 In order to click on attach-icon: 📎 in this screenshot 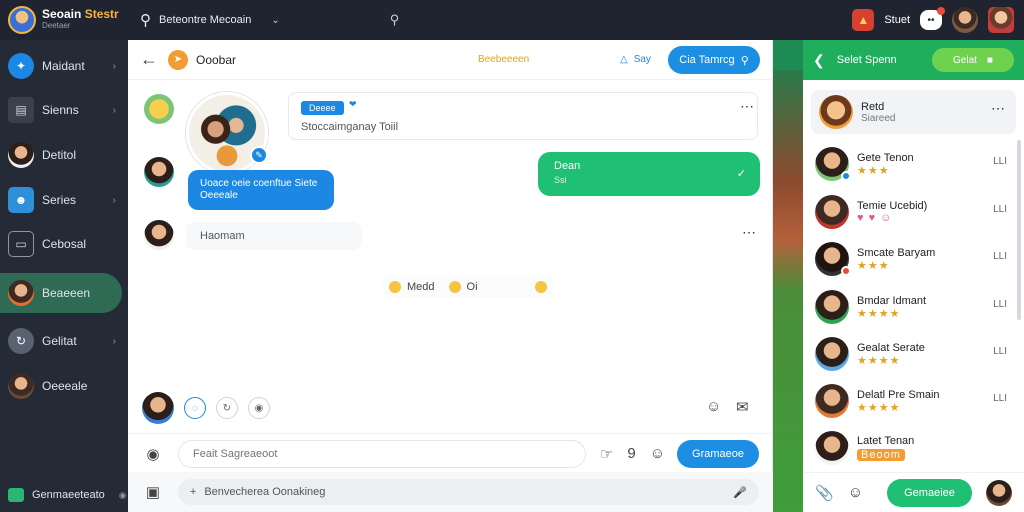, I will do `click(824, 493)`.